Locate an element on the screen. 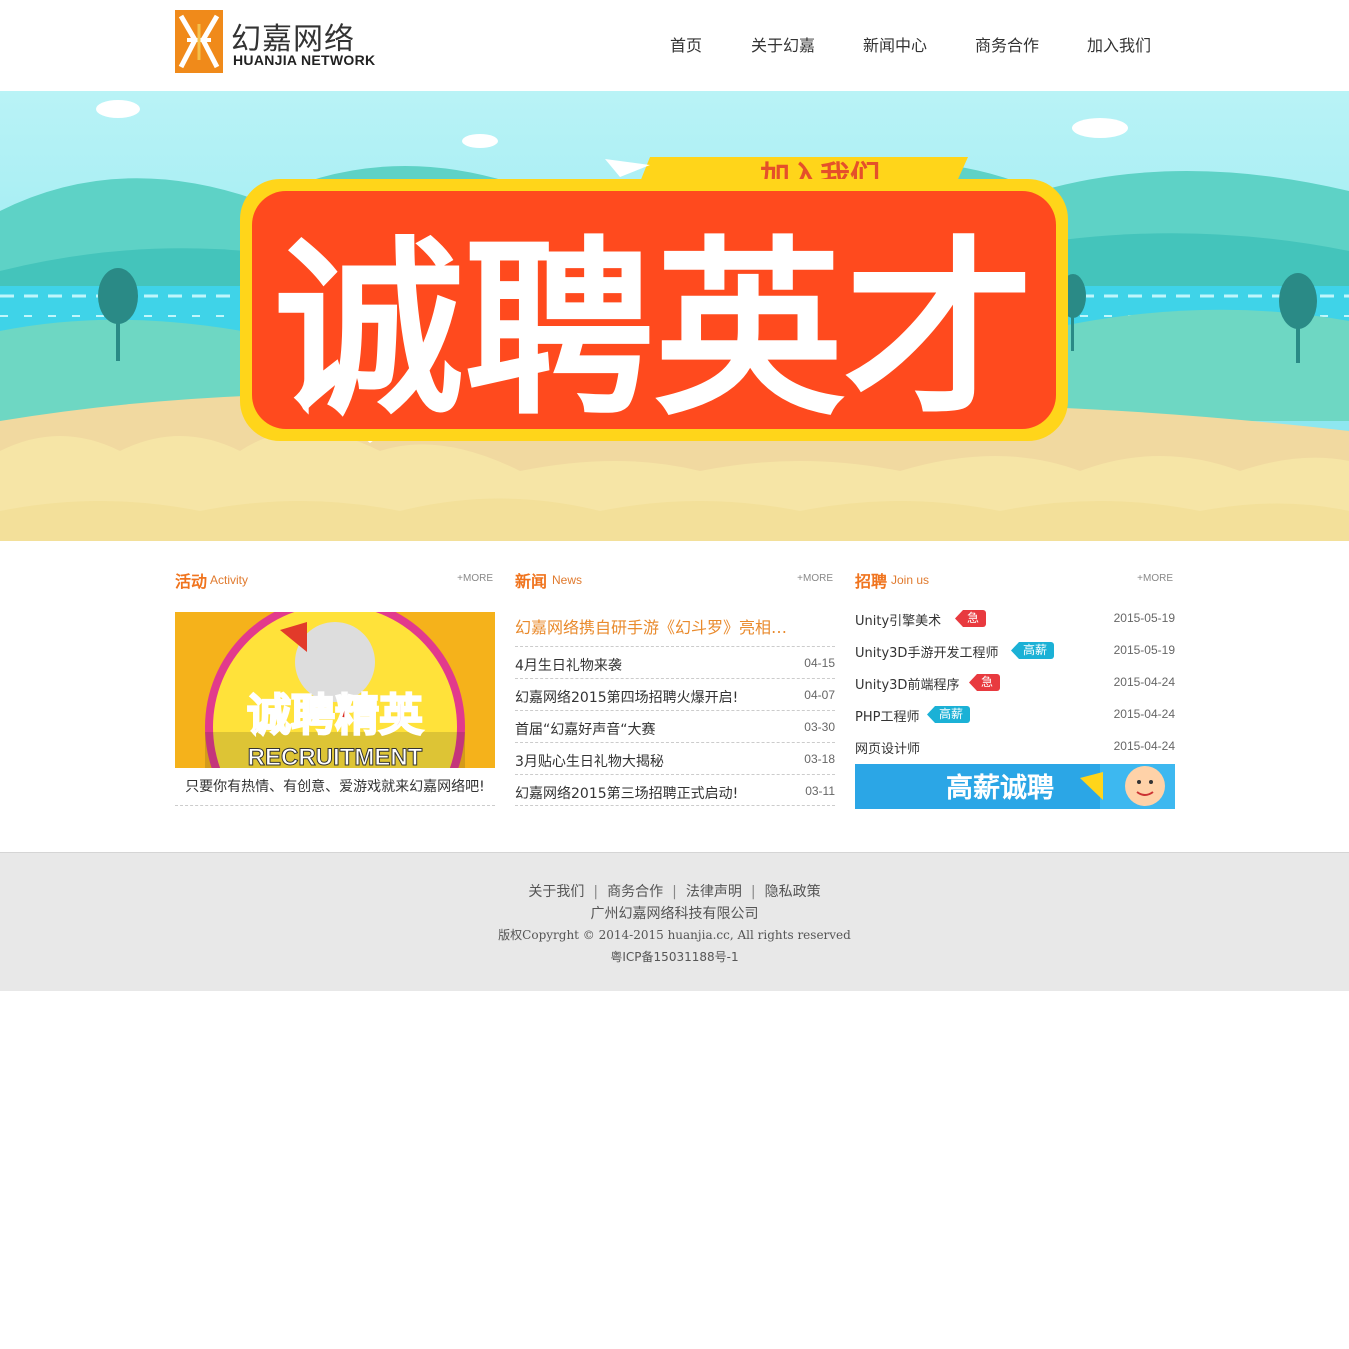 This screenshot has height=1349, width=1349. job-title: Unity3D前端程序 is located at coordinates (907, 685).